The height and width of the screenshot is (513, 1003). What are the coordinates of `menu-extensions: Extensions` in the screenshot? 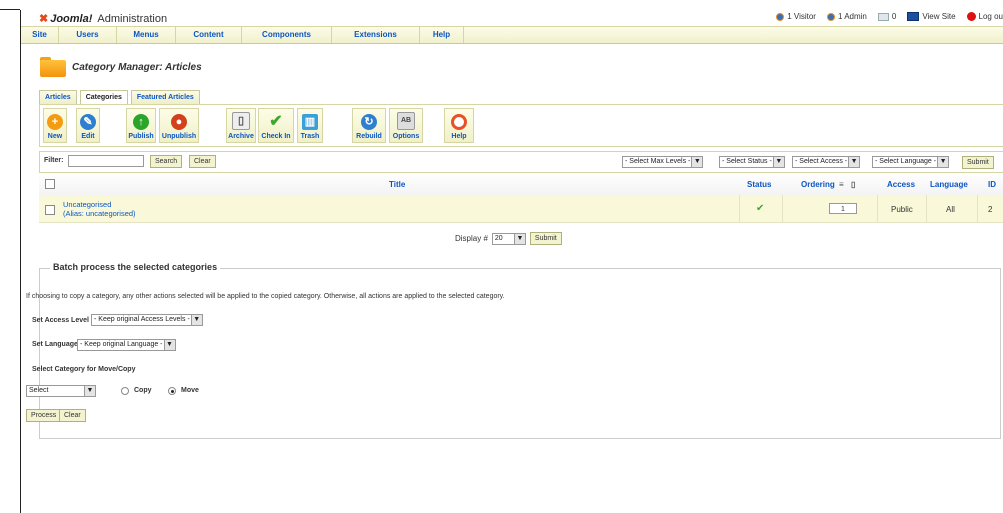 It's located at (376, 35).